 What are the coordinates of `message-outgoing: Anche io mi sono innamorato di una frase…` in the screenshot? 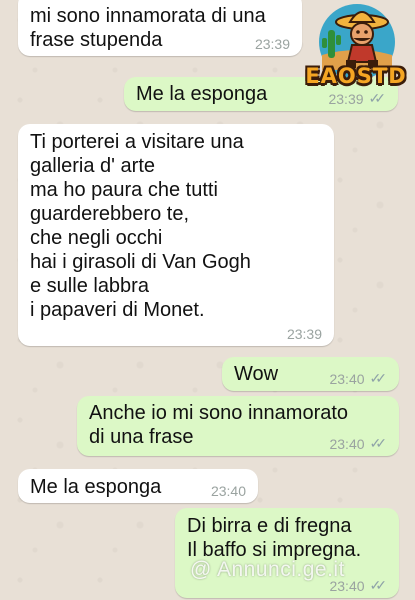 It's located at (238, 426).